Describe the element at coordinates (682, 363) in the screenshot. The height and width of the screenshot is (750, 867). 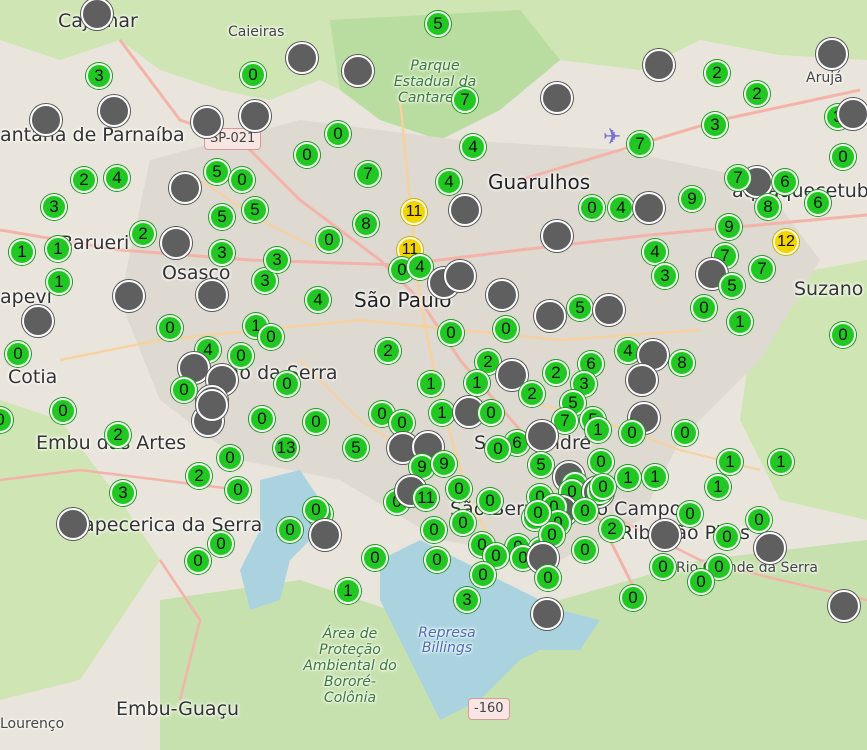
I see `station-marker: 8` at that location.